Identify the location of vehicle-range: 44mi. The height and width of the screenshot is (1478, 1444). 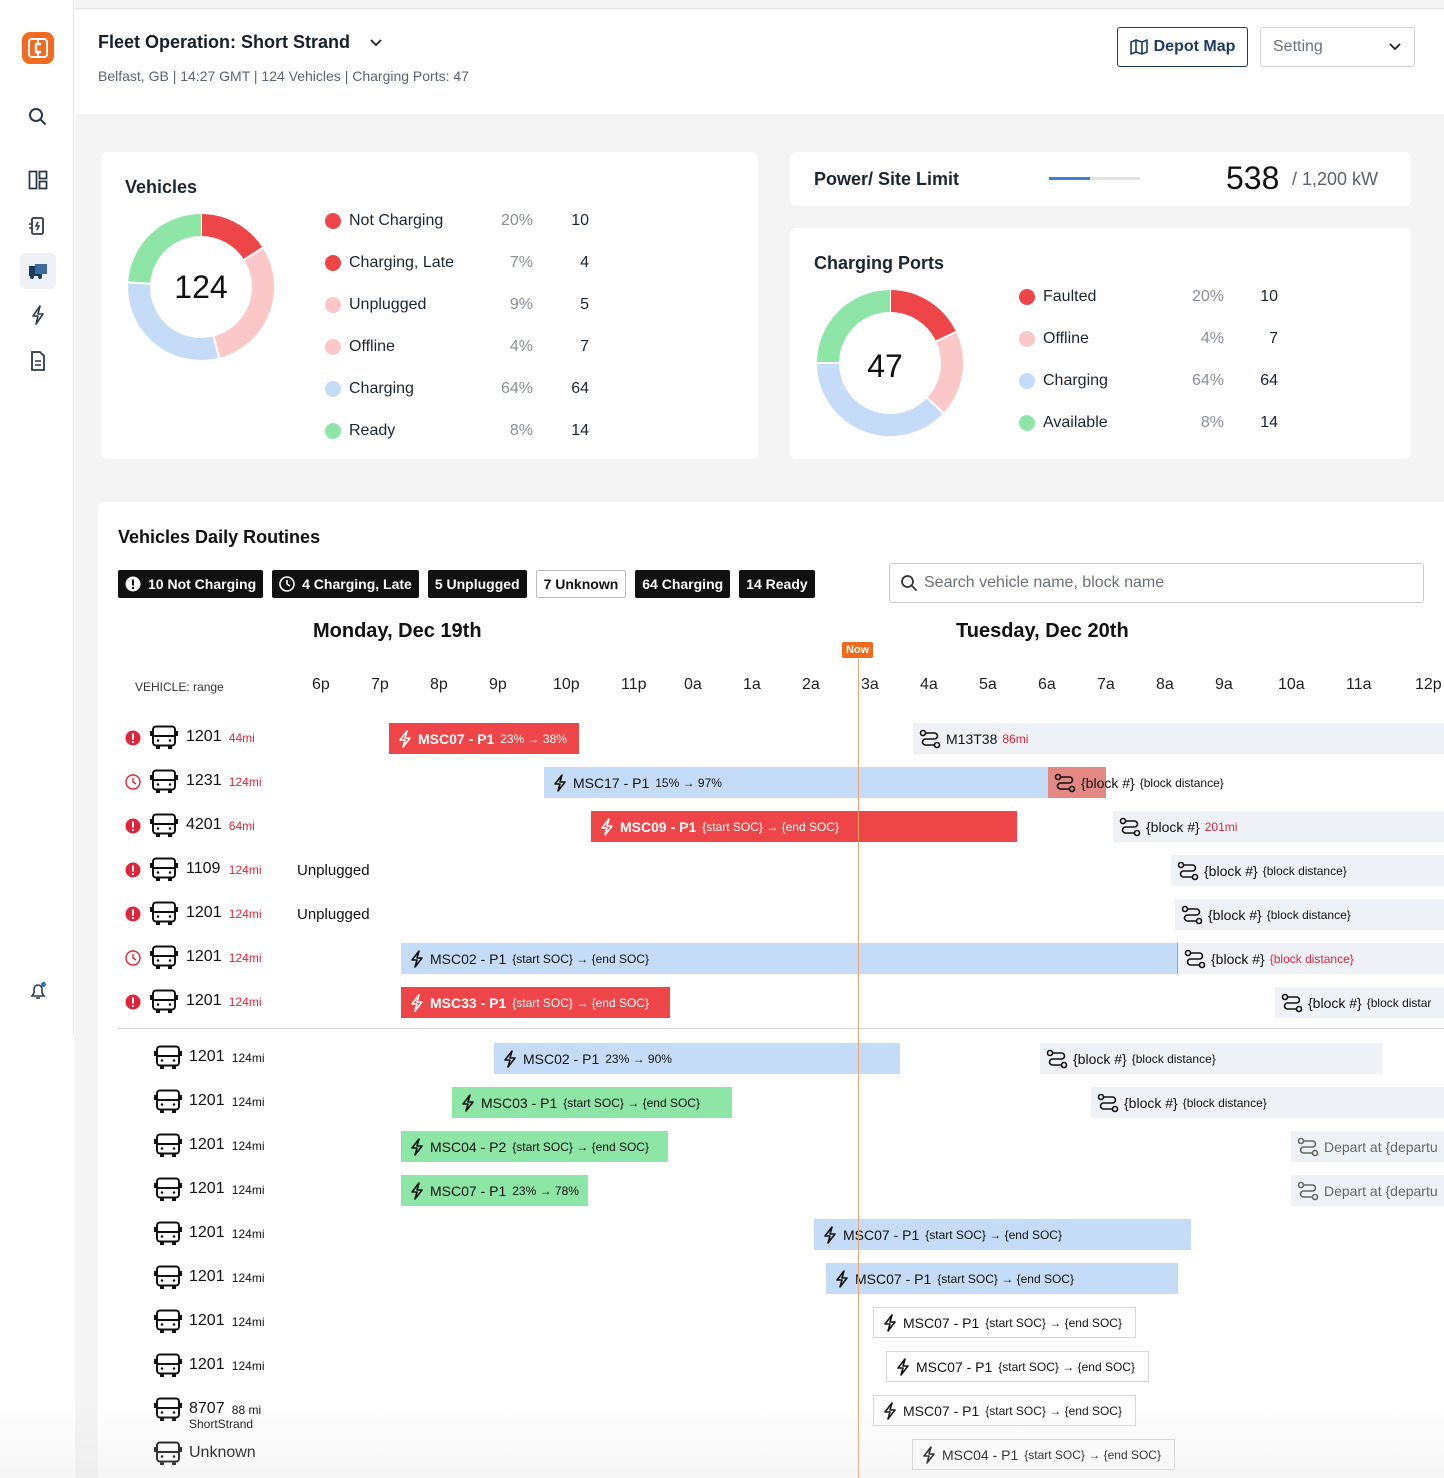
(241, 738).